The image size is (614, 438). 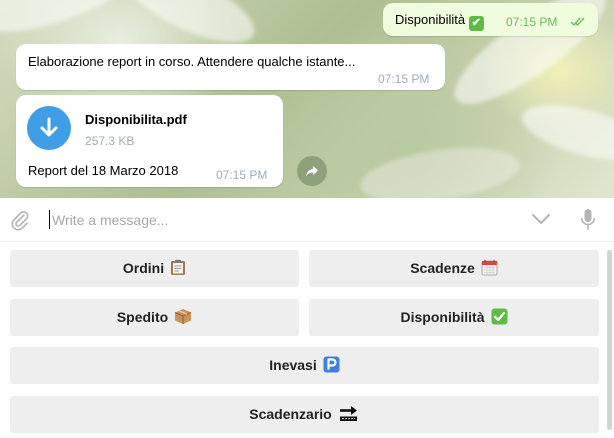 What do you see at coordinates (143, 268) in the screenshot?
I see `button-label: Ordini` at bounding box center [143, 268].